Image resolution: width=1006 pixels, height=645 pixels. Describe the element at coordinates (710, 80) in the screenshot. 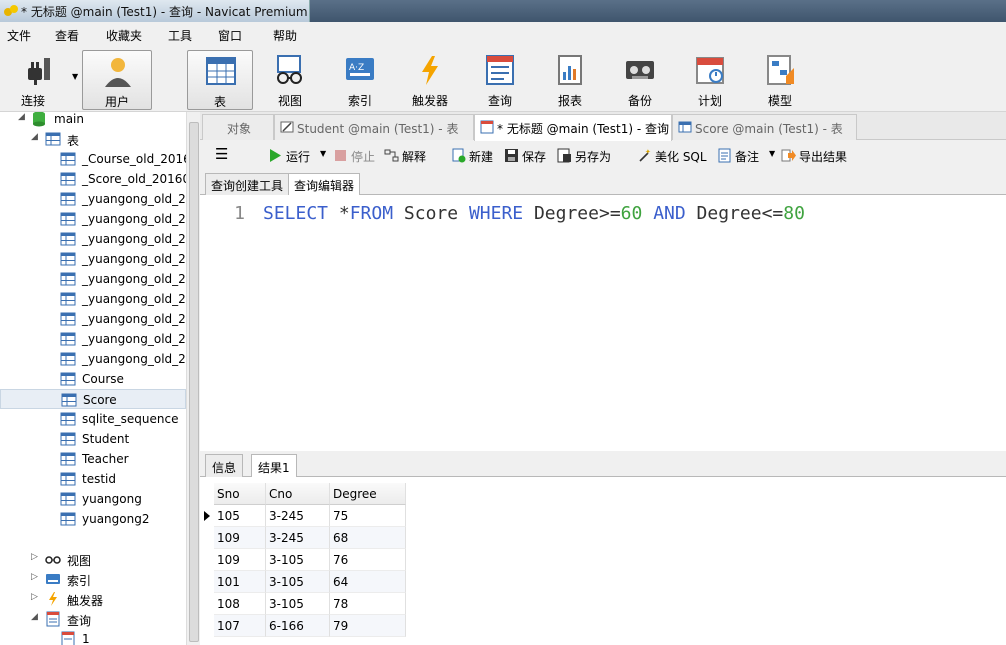

I see `toolbar-schedule-button: 计划` at that location.